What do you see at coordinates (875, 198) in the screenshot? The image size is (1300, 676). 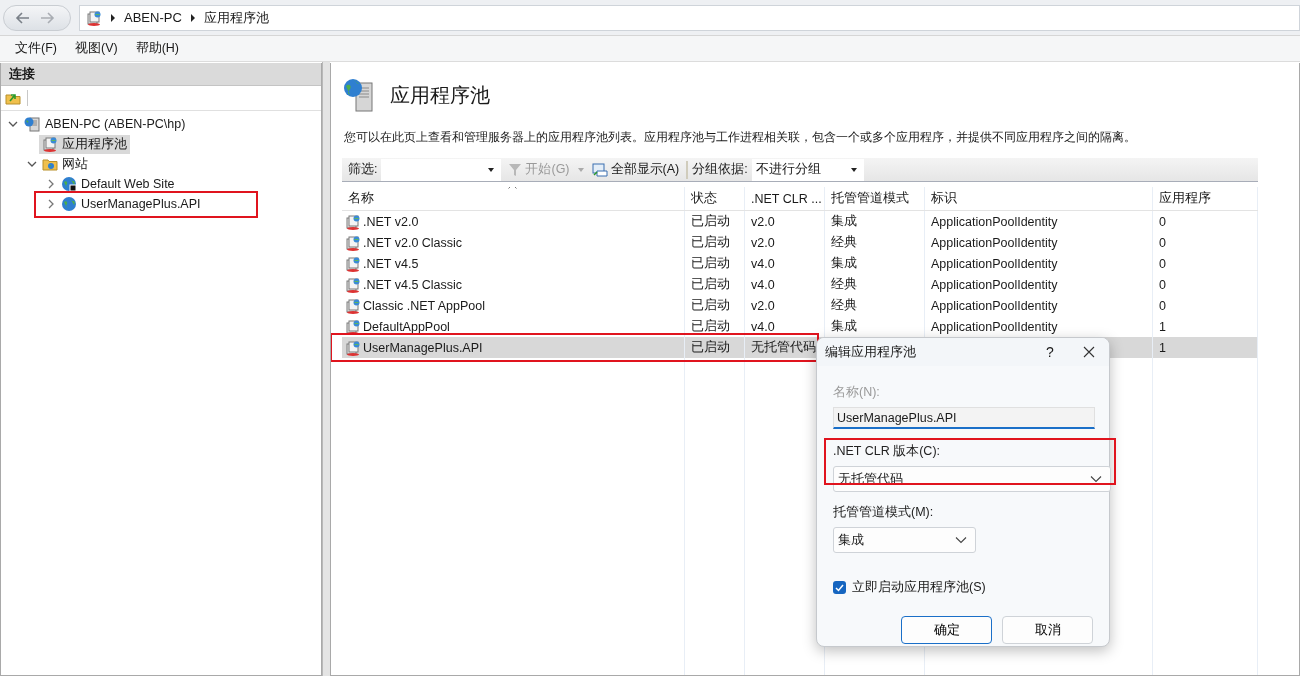 I see `column-header: 托管管道模式` at bounding box center [875, 198].